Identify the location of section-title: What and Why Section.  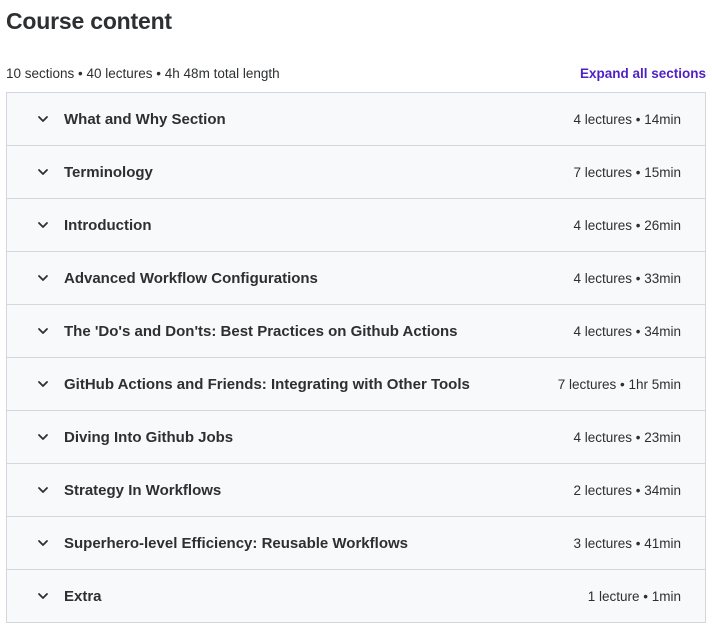
(145, 119).